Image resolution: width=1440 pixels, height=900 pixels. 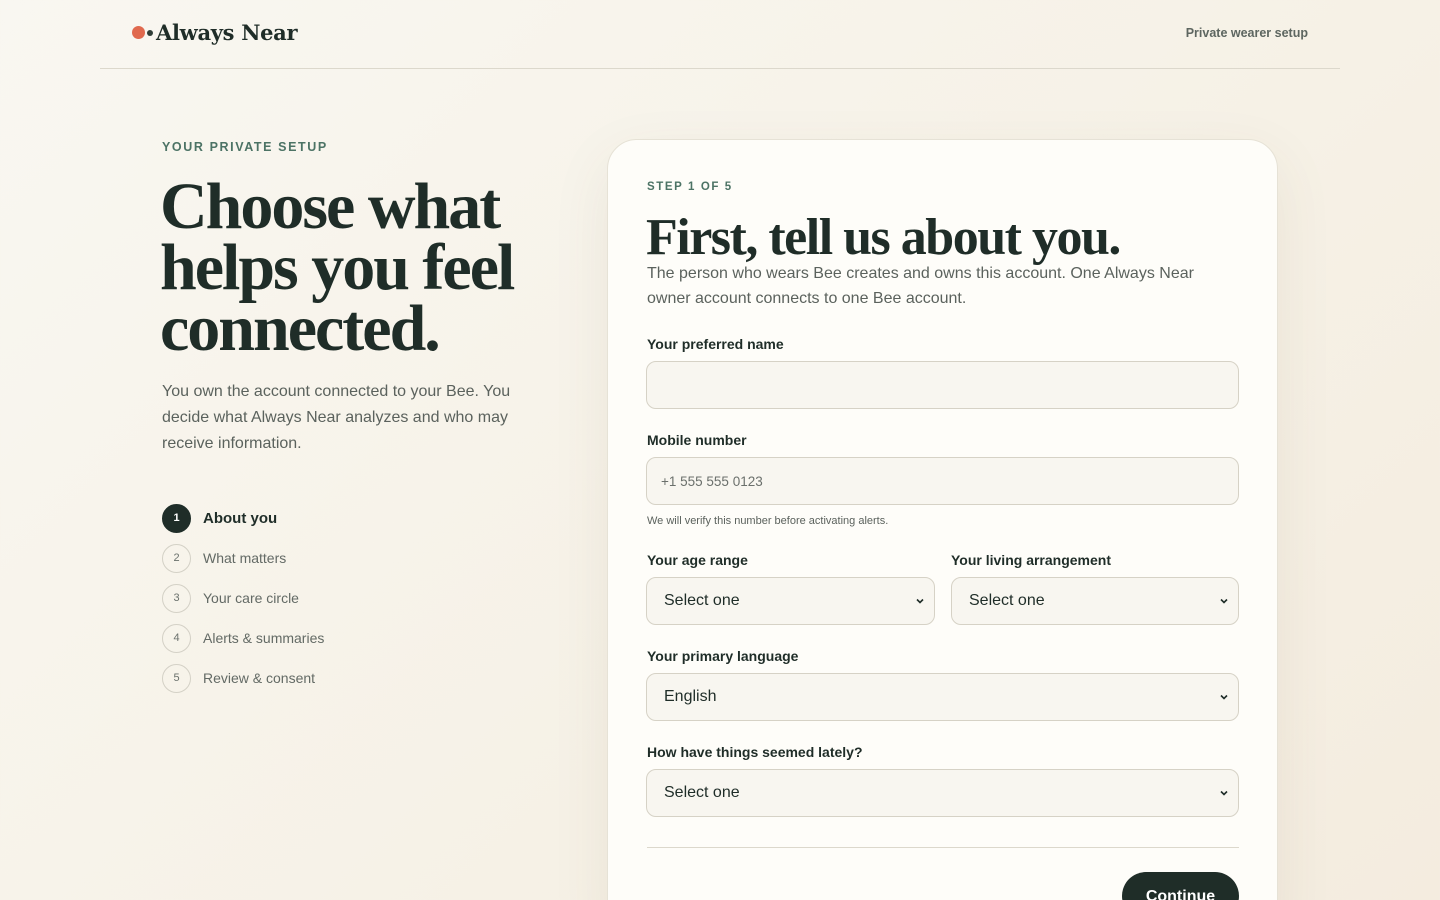 What do you see at coordinates (176, 598) in the screenshot?
I see `step-number: 3` at bounding box center [176, 598].